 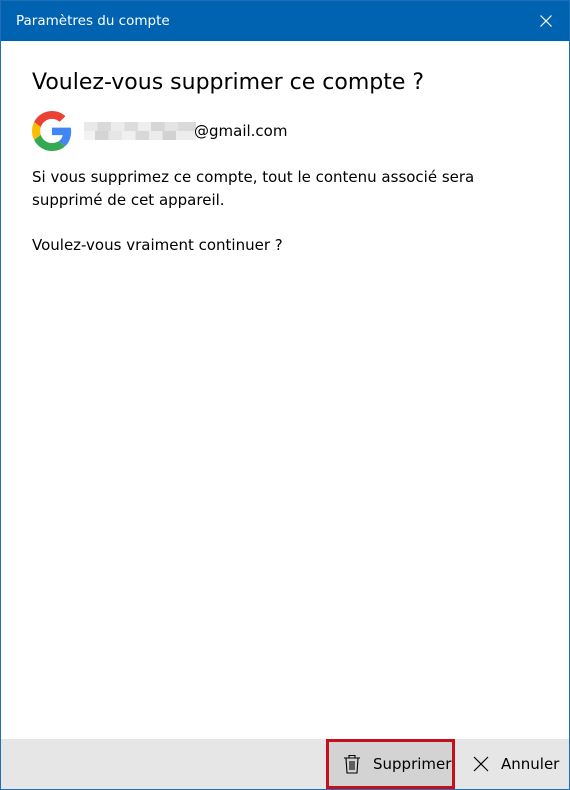 I want to click on title-bar: Paramètres du compte, so click(x=285, y=21).